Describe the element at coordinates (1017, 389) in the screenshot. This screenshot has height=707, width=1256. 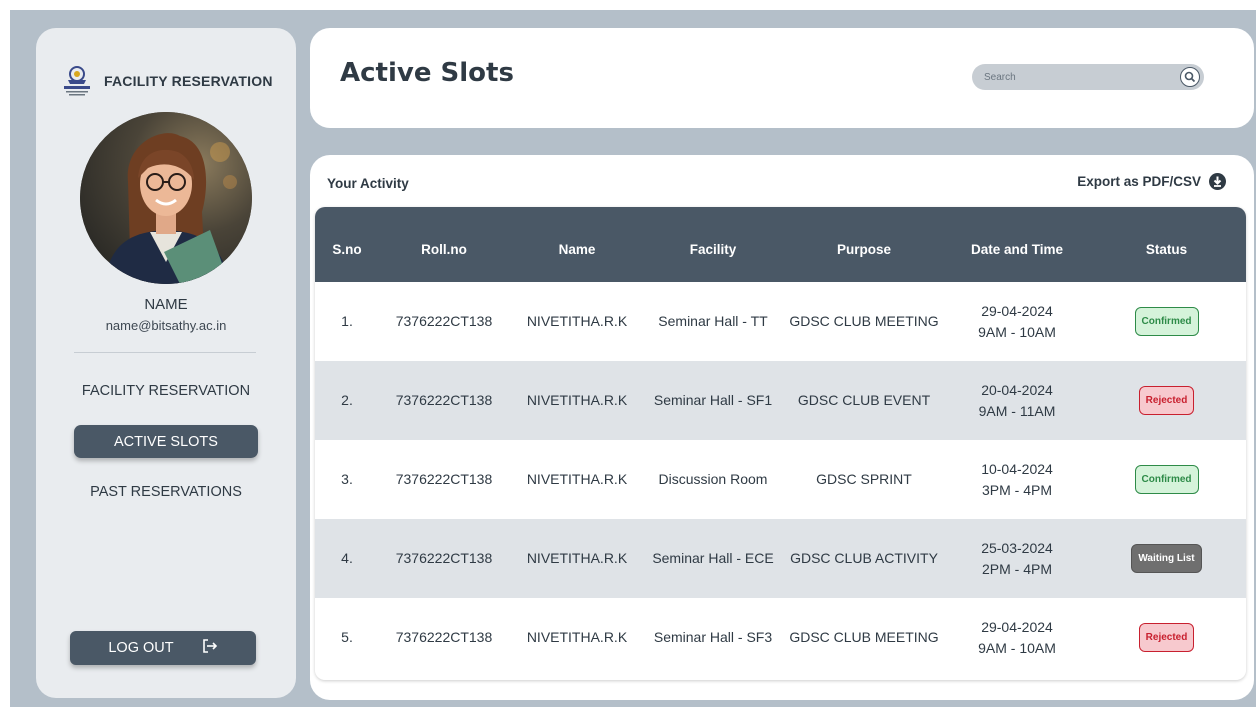
I see `cell-date: 20-04-2024` at that location.